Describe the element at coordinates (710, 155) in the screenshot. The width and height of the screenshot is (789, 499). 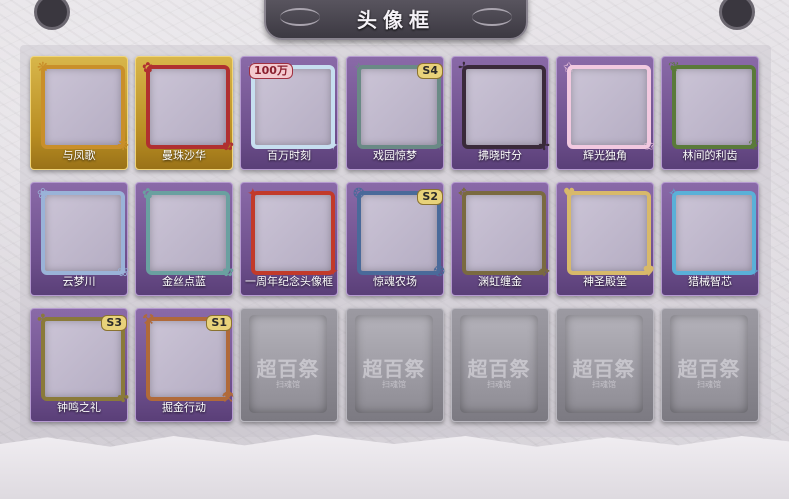
I see `avatar-frame-name: 林间的利齿` at that location.